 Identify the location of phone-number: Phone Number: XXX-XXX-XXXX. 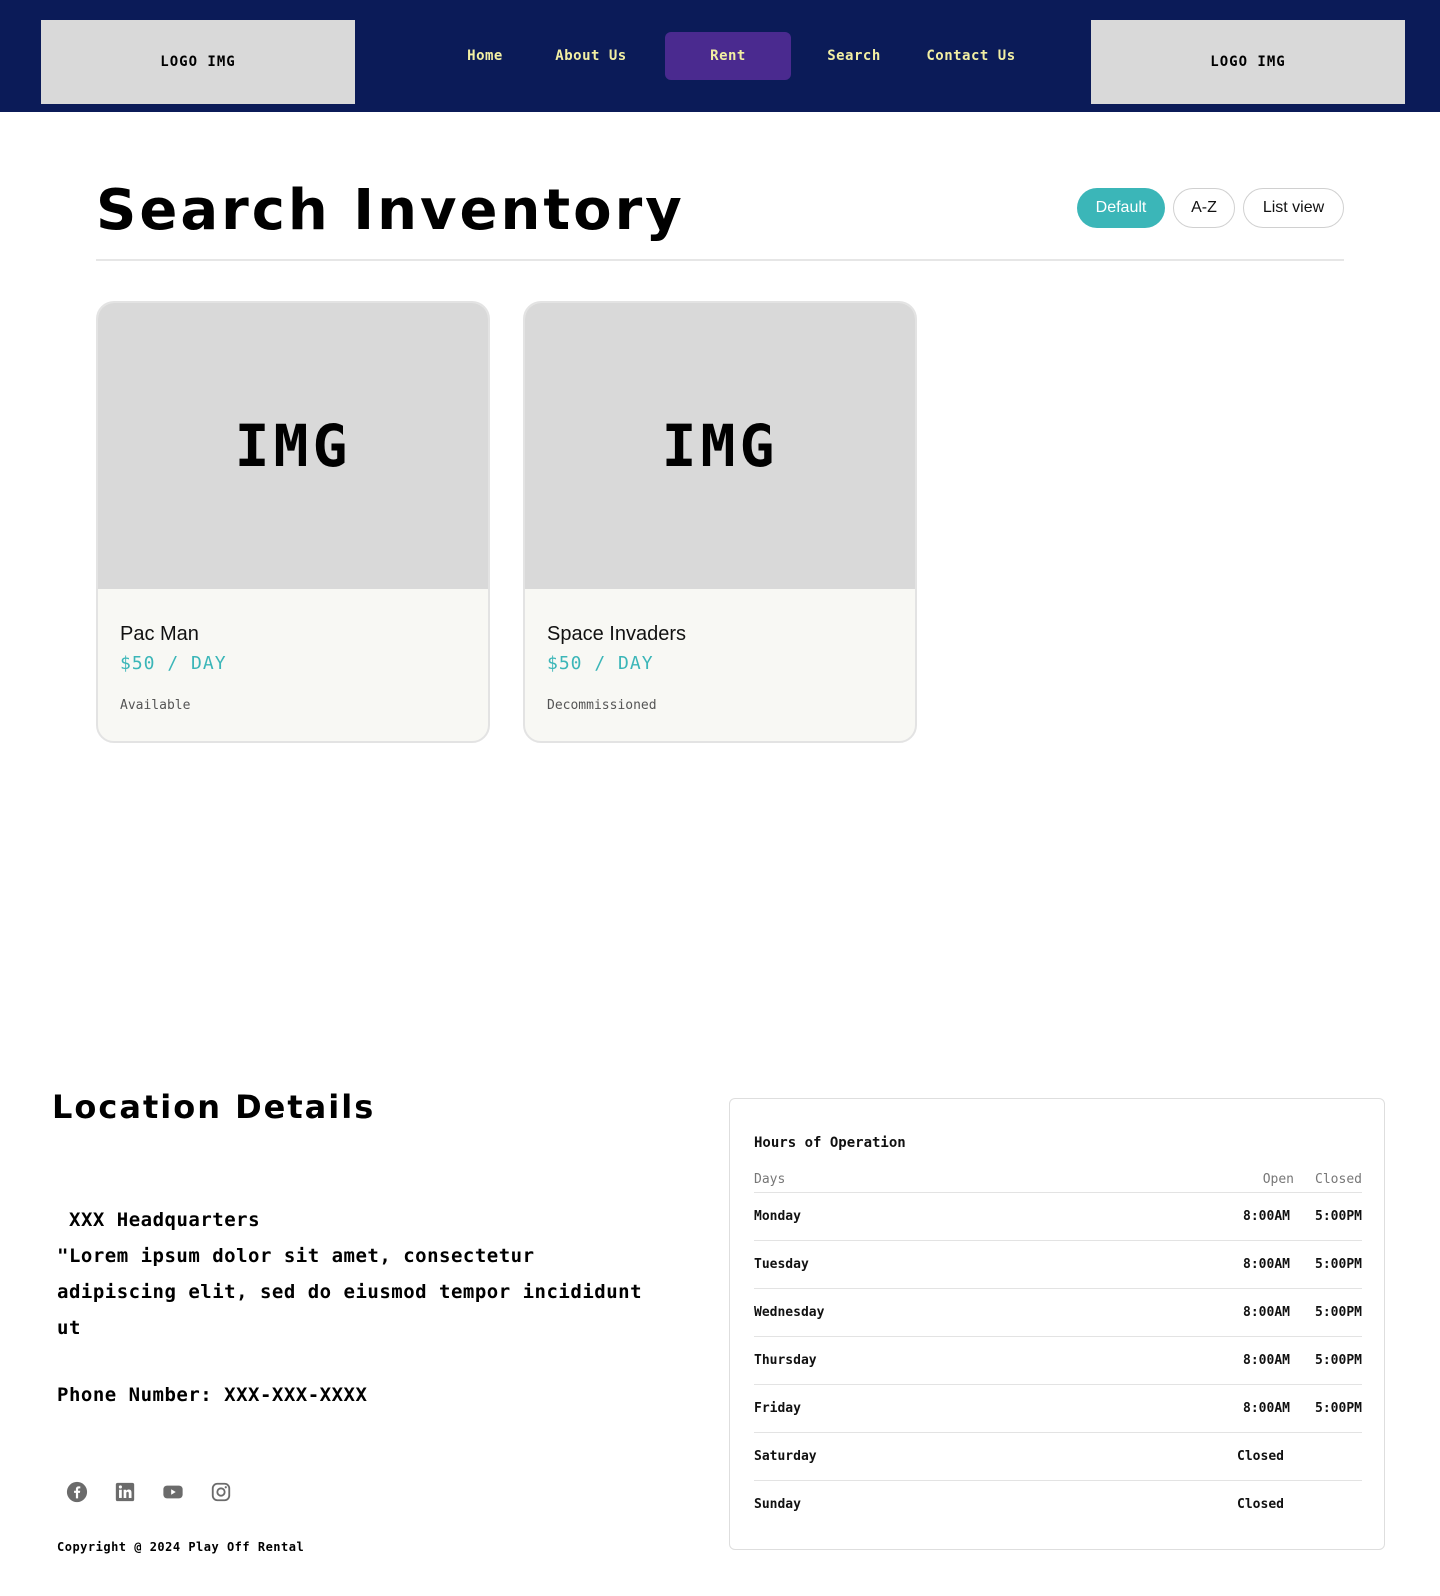
(212, 1395).